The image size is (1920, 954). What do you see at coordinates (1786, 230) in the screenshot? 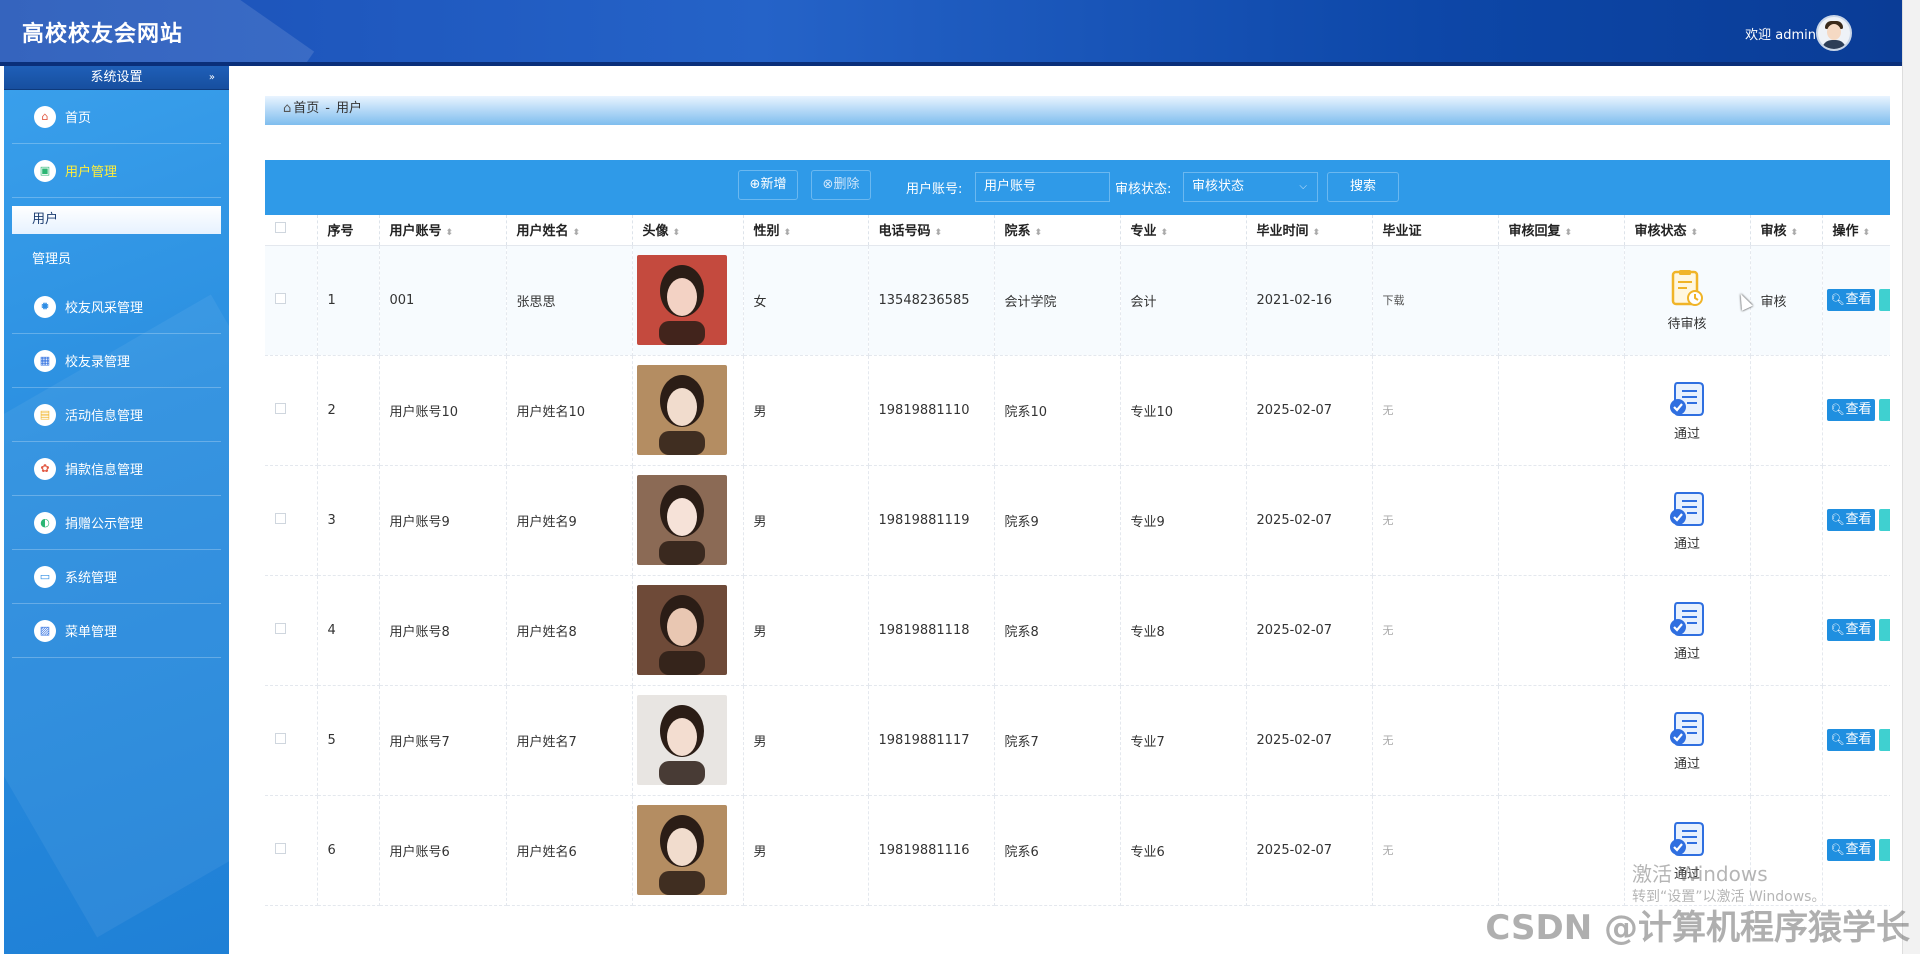
I see `column-header: 审核 ⬍` at bounding box center [1786, 230].